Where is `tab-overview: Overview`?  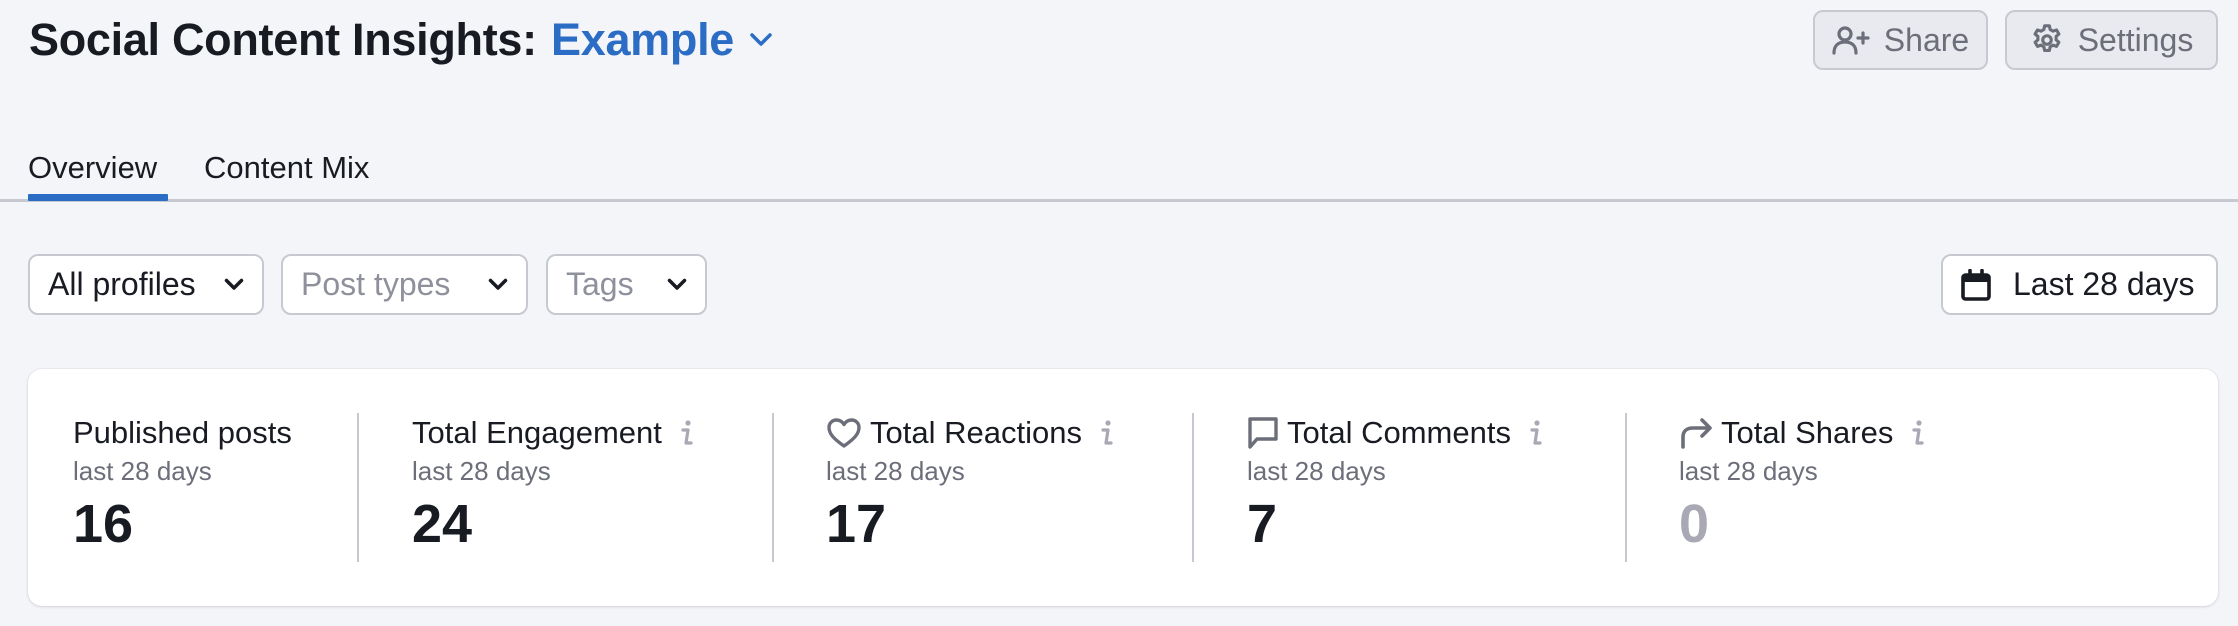
tab-overview: Overview is located at coordinates (92, 168).